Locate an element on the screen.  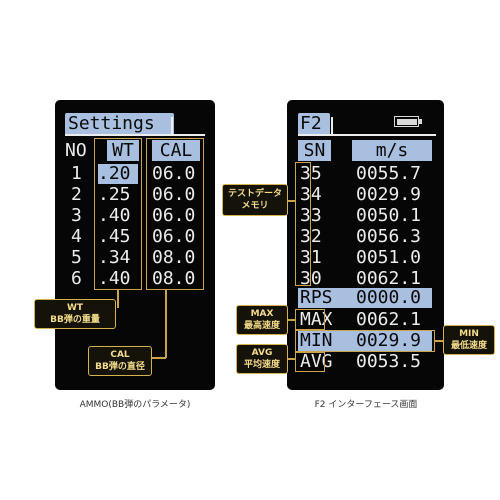
memory-callout-title: テストデータ is located at coordinates (254, 194).